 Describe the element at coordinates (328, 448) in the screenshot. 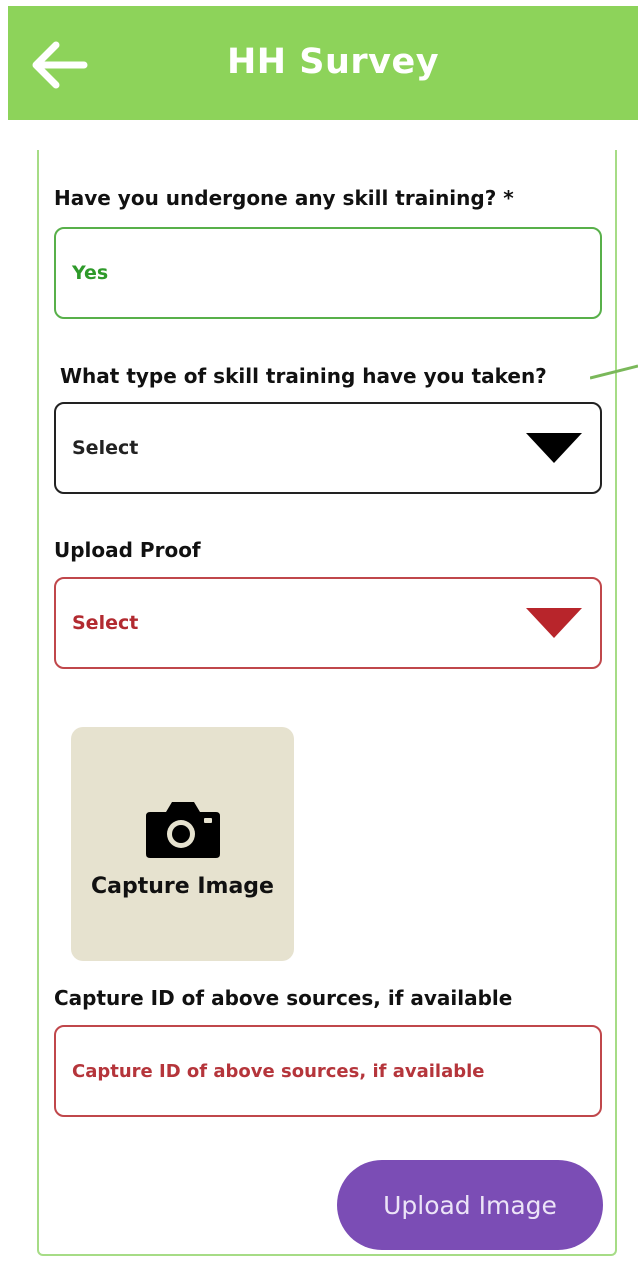

I see `training-type-dropdown: Select` at that location.